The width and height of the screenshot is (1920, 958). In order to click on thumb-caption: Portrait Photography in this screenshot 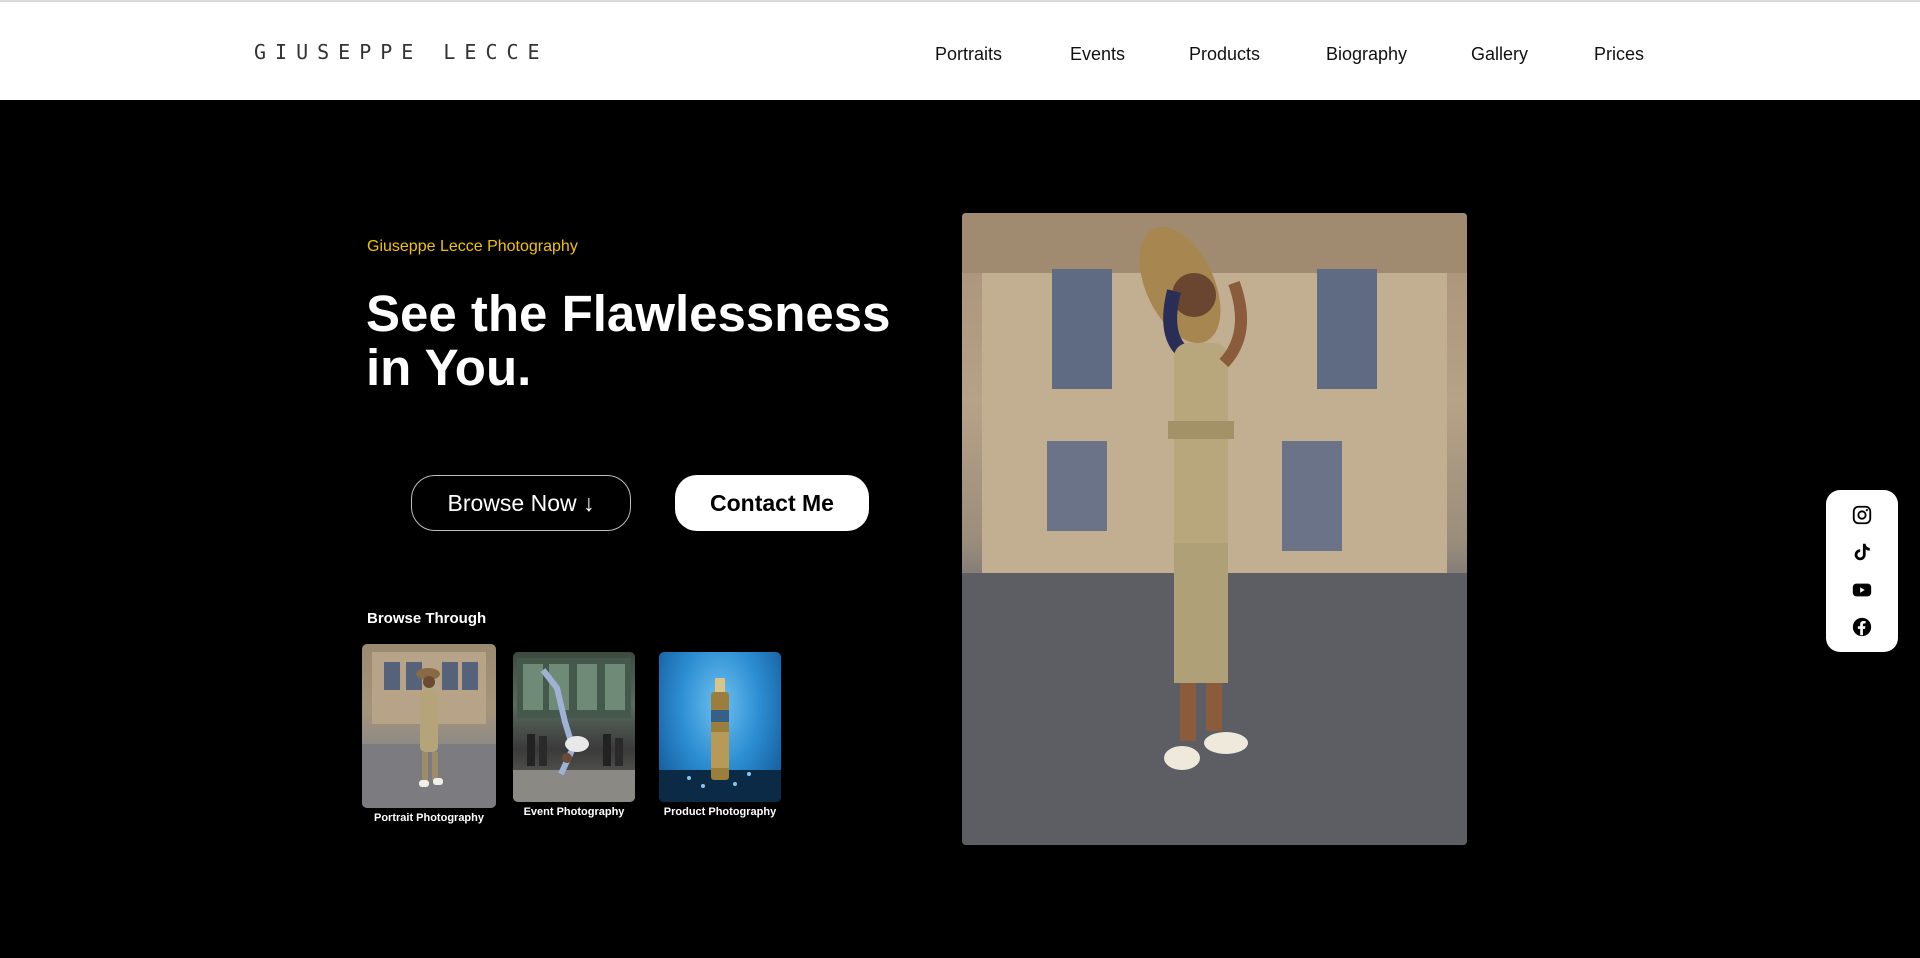, I will do `click(428, 818)`.